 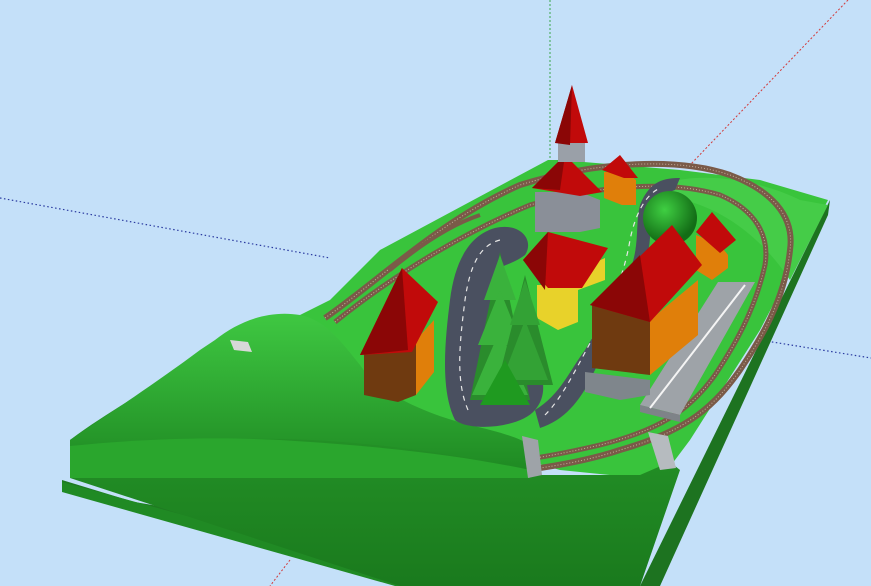 I want to click on red-axis, so click(x=769, y=83).